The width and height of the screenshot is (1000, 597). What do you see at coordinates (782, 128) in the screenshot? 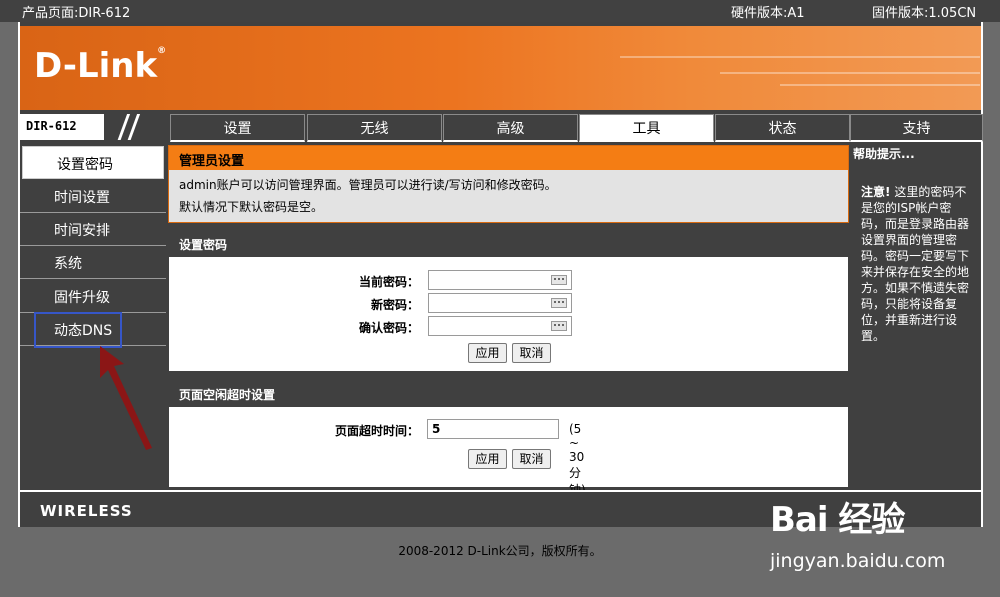
I see `tab-status: 状态` at bounding box center [782, 128].